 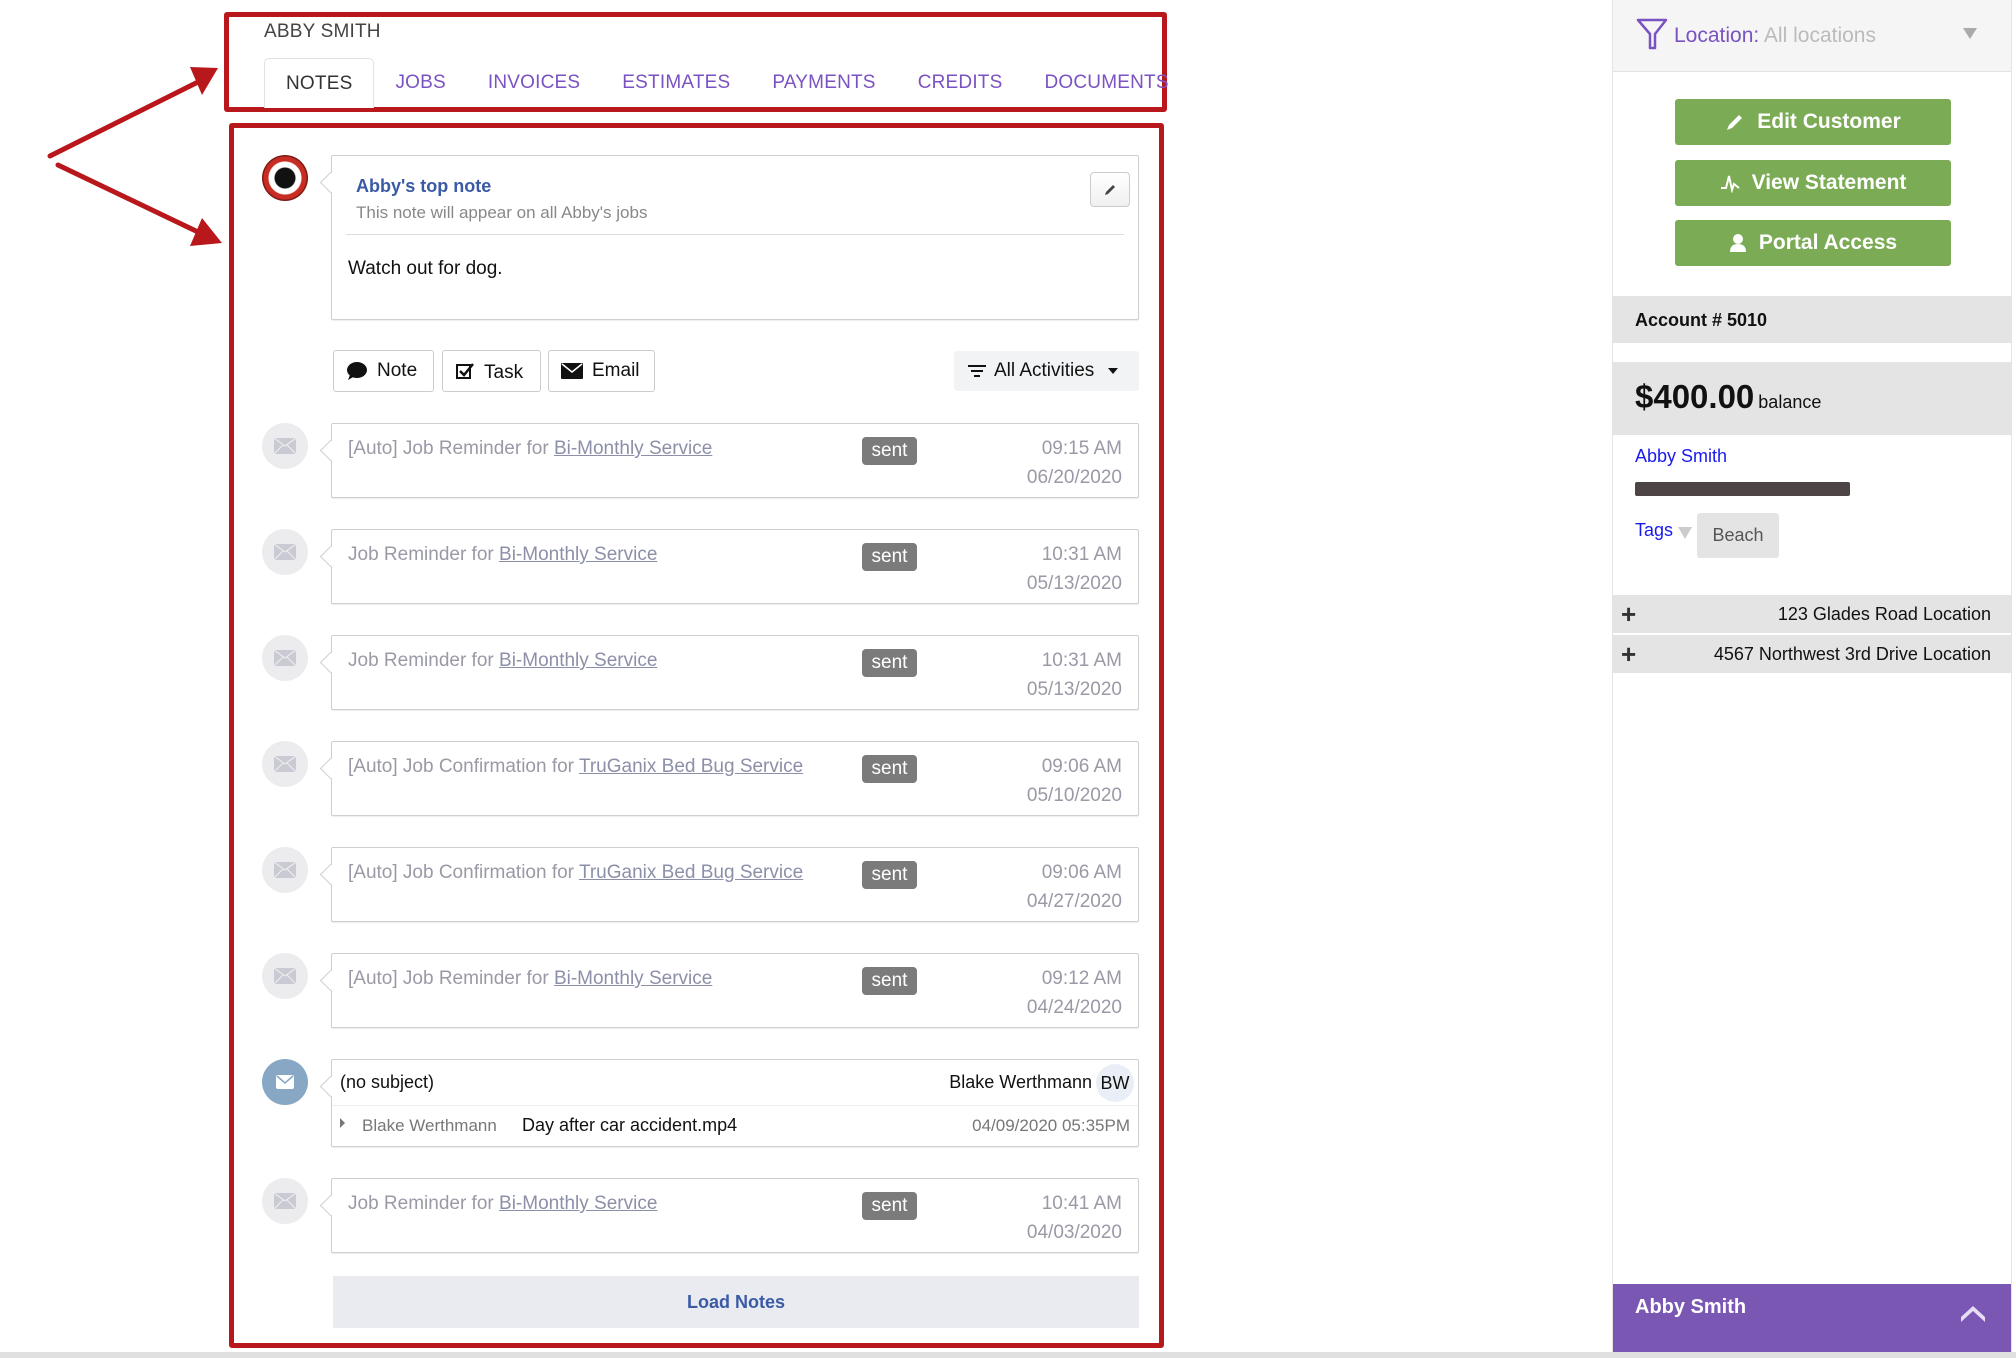 I want to click on balance-label: balance, so click(x=1790, y=402).